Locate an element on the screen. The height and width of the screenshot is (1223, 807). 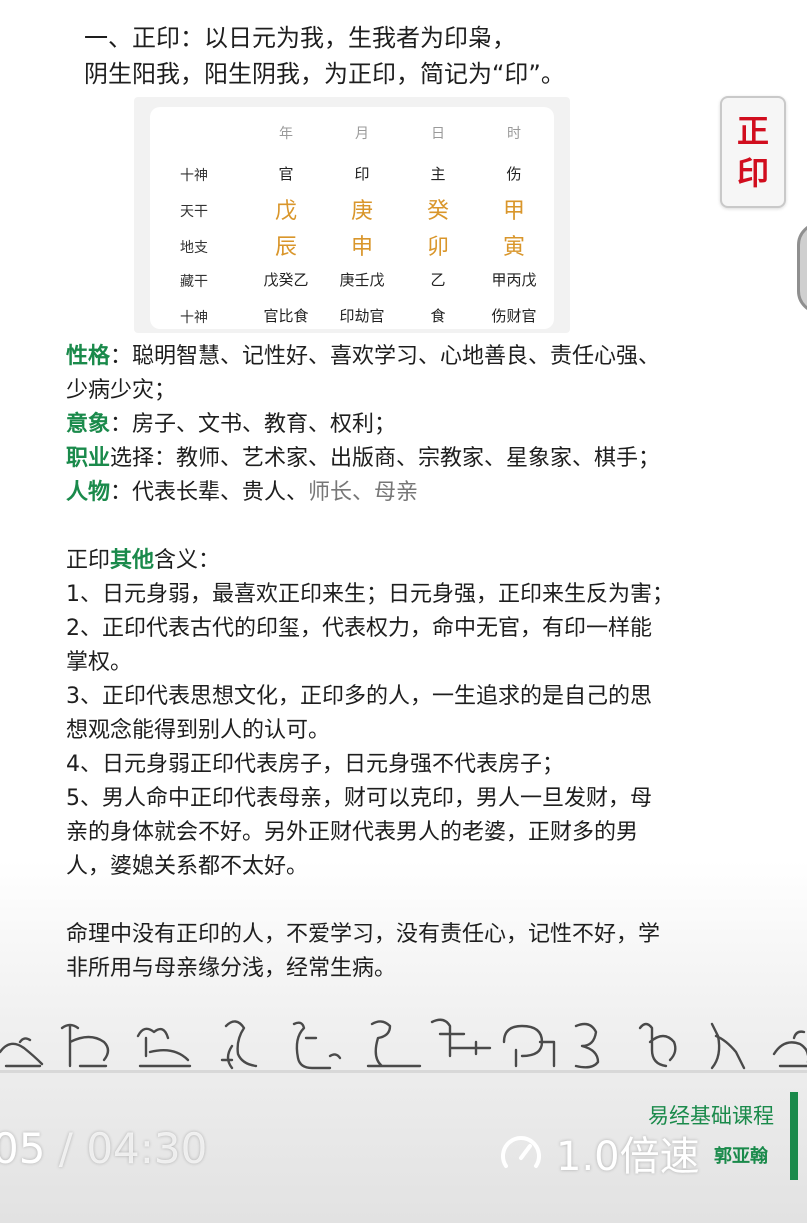
other-title: 正印其他含义： is located at coordinates (431, 561).